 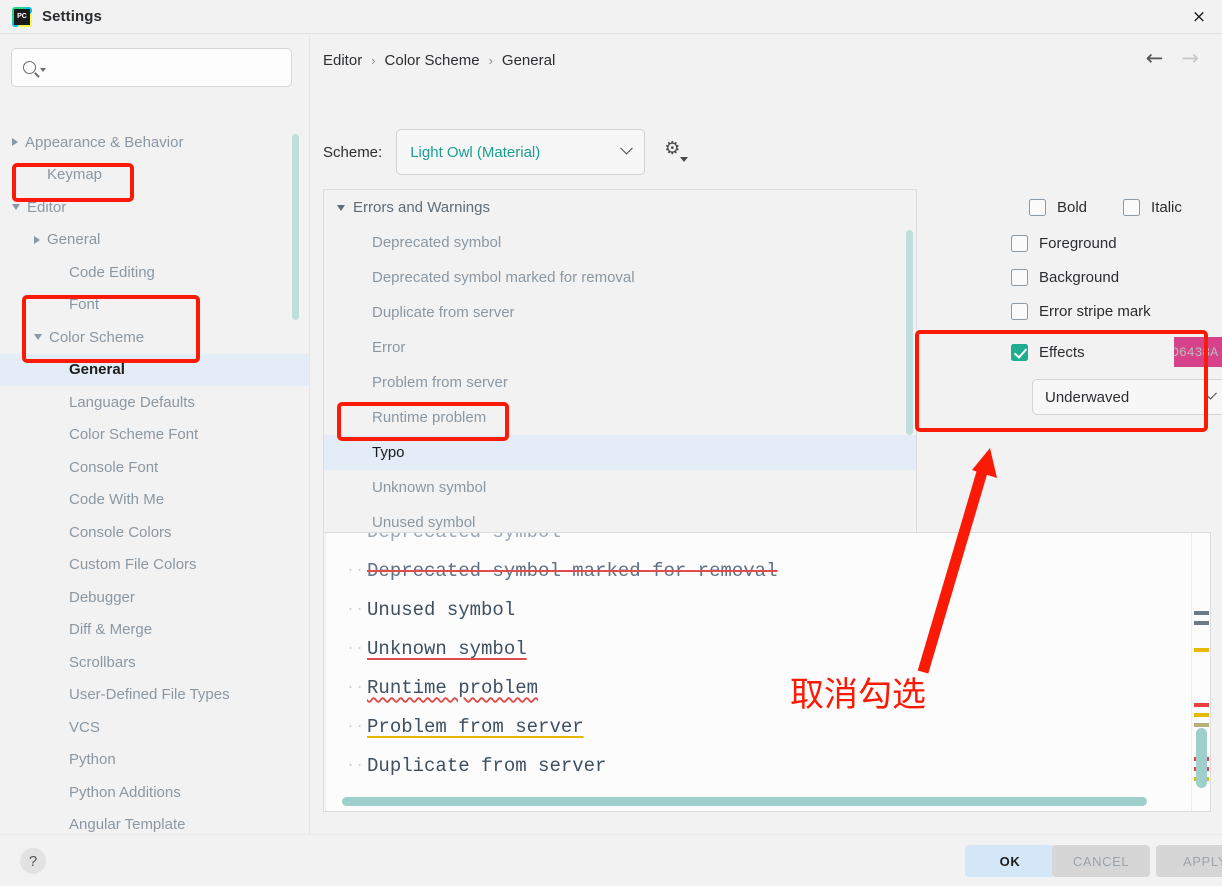 I want to click on foreground-option: Foreground, so click(x=1116, y=243).